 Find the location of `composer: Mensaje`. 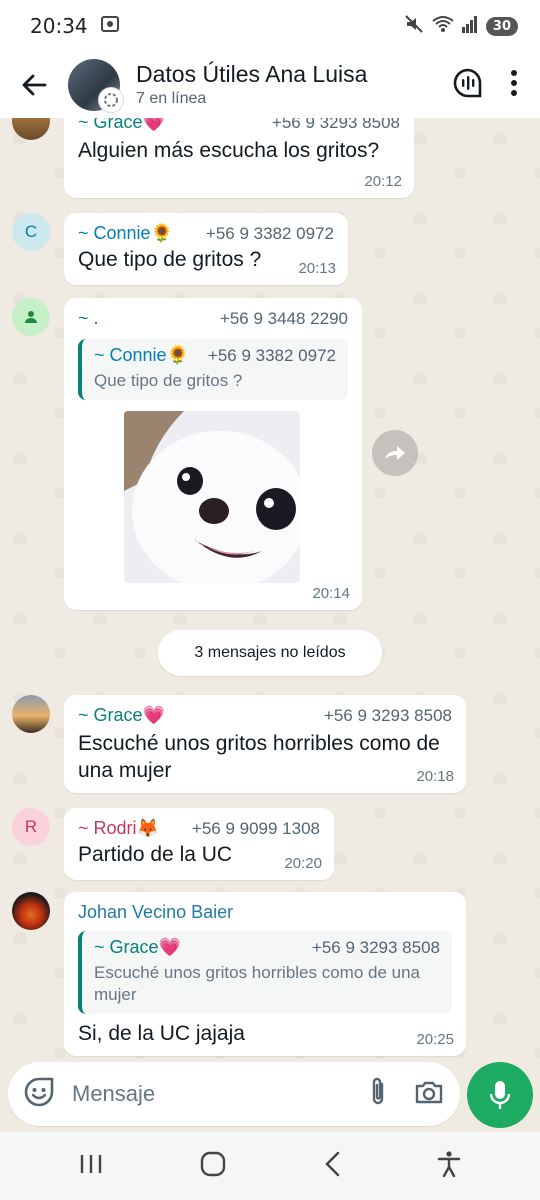

composer: Mensaje is located at coordinates (270, 1097).